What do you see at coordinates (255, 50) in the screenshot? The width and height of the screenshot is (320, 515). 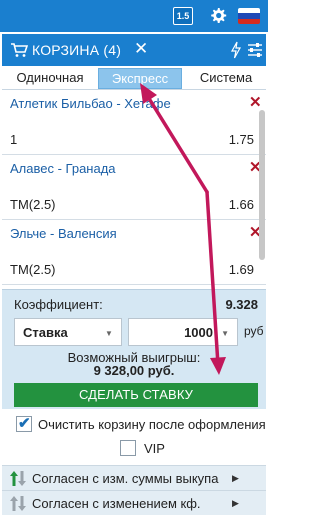 I see `sliders-icon` at bounding box center [255, 50].